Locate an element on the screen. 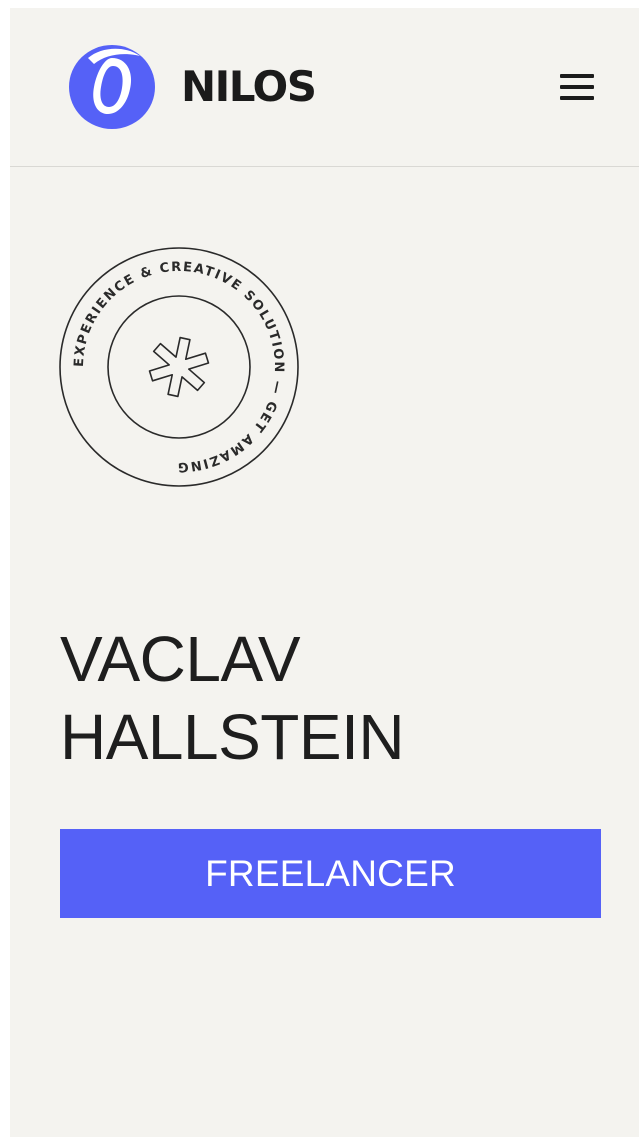  logo-text: NILOS is located at coordinates (249, 86).